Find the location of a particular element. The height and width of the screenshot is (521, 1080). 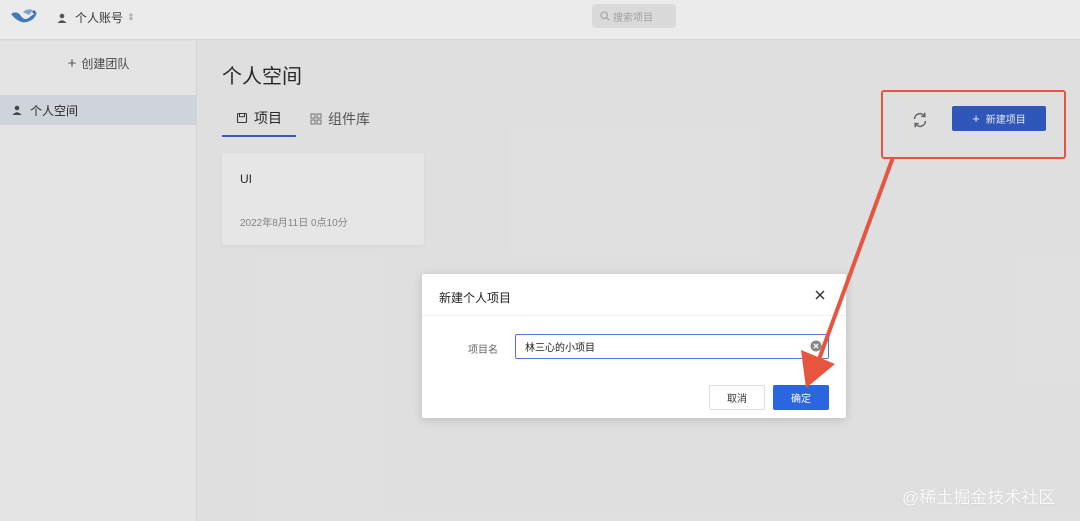

new-project-dialog: 新建个人项目 项目名 林三心的小项目 取消 确定 is located at coordinates (634, 346).